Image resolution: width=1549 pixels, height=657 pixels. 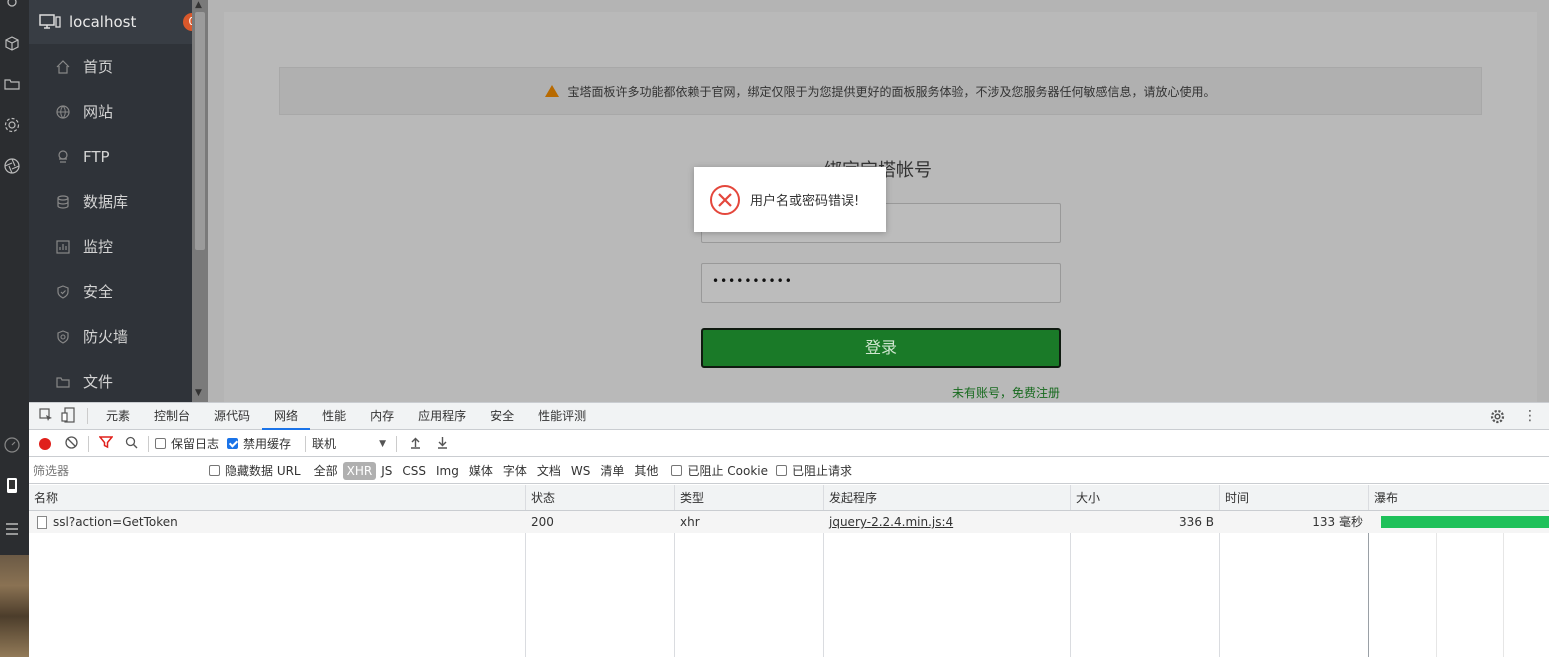 I want to click on home-icon, so click(x=63, y=66).